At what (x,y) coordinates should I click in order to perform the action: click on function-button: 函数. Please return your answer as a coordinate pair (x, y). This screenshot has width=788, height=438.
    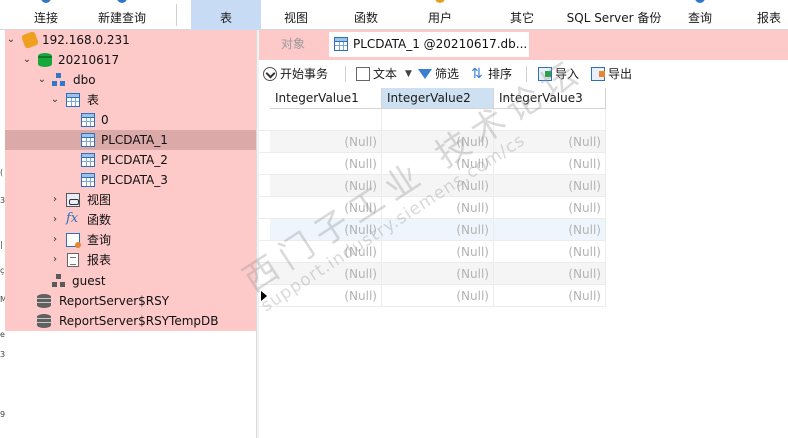
    Looking at the image, I should click on (366, 15).